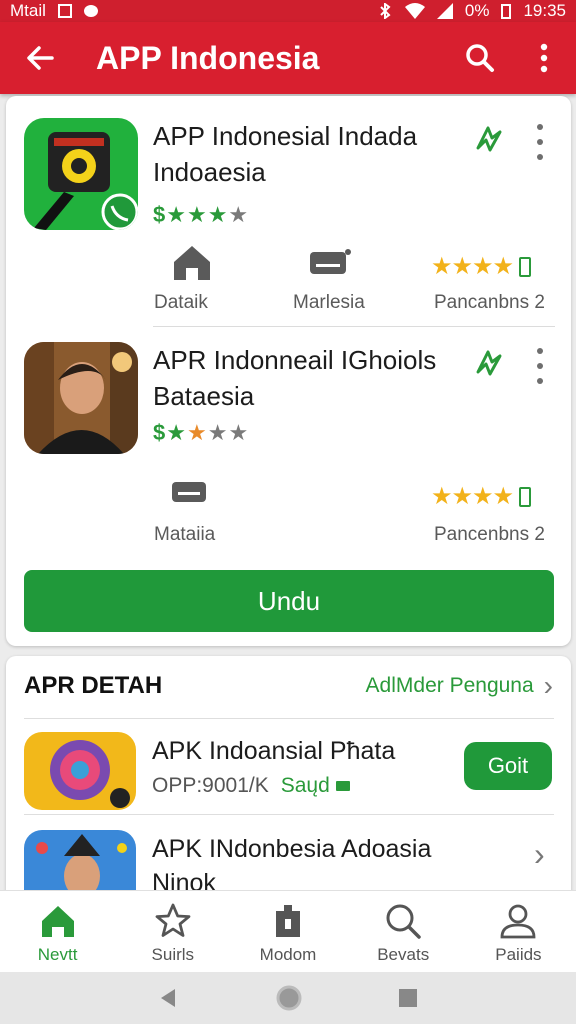 This screenshot has height=1024, width=576. I want to click on back-triangle-icon, so click(169, 998).